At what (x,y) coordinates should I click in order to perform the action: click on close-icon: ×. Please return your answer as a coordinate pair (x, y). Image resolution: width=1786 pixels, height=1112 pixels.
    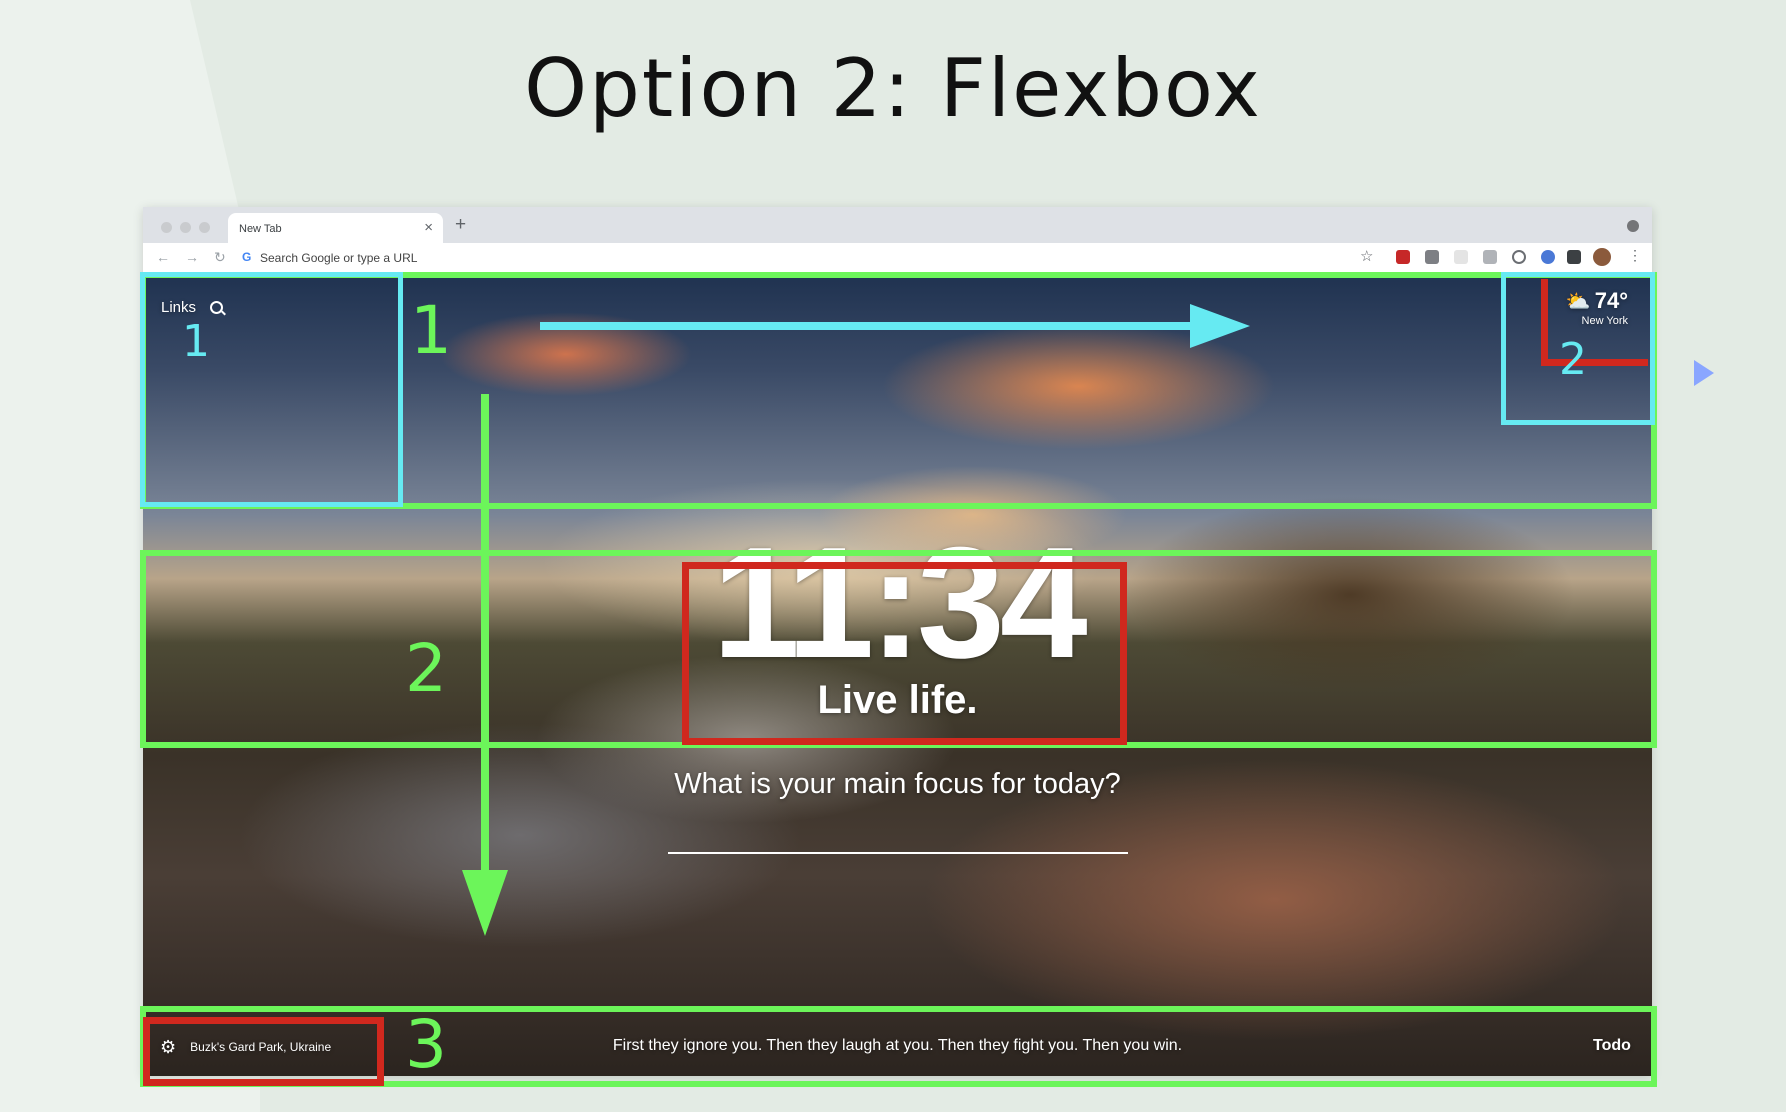
    Looking at the image, I should click on (428, 227).